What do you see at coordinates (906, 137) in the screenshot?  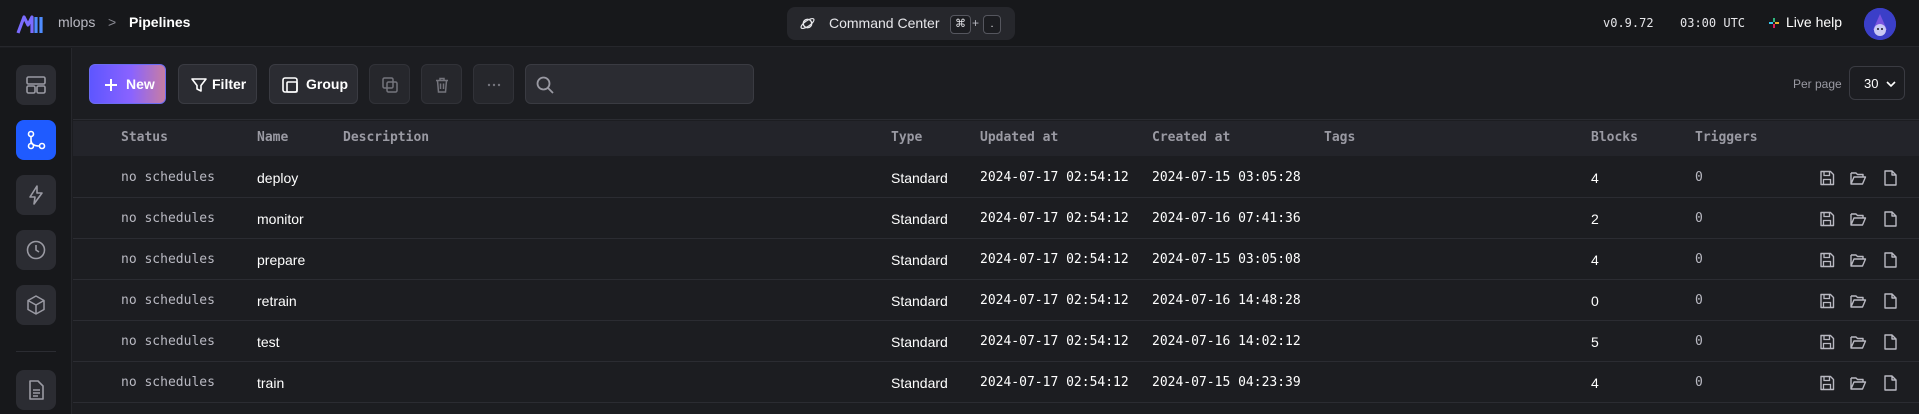 I see `column-header-type: Type` at bounding box center [906, 137].